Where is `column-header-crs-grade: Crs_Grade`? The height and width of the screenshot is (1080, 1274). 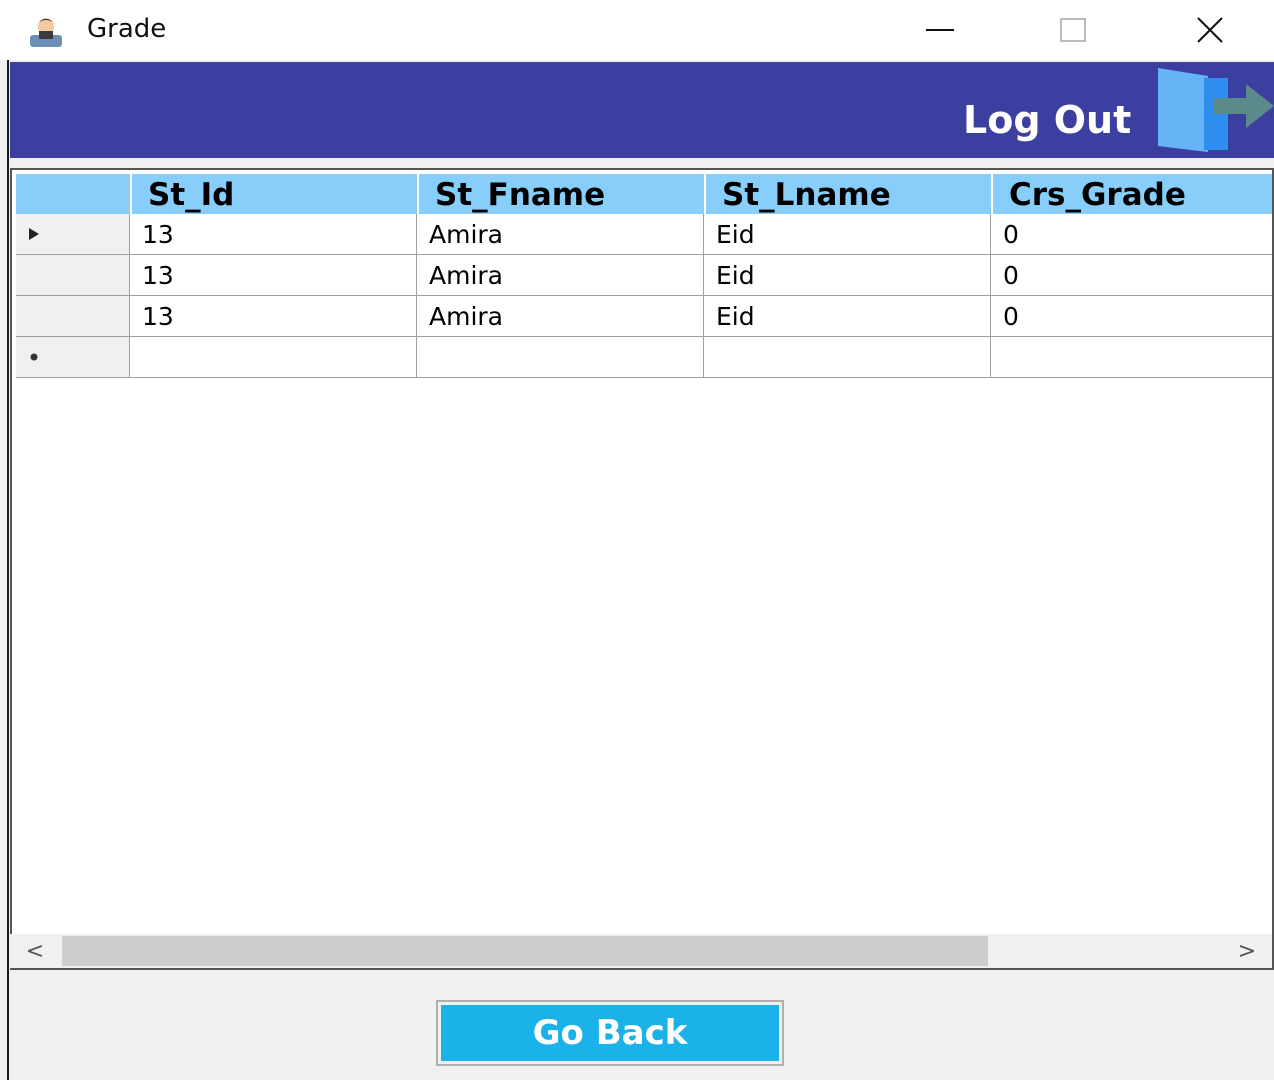
column-header-crs-grade: Crs_Grade is located at coordinates (1132, 194).